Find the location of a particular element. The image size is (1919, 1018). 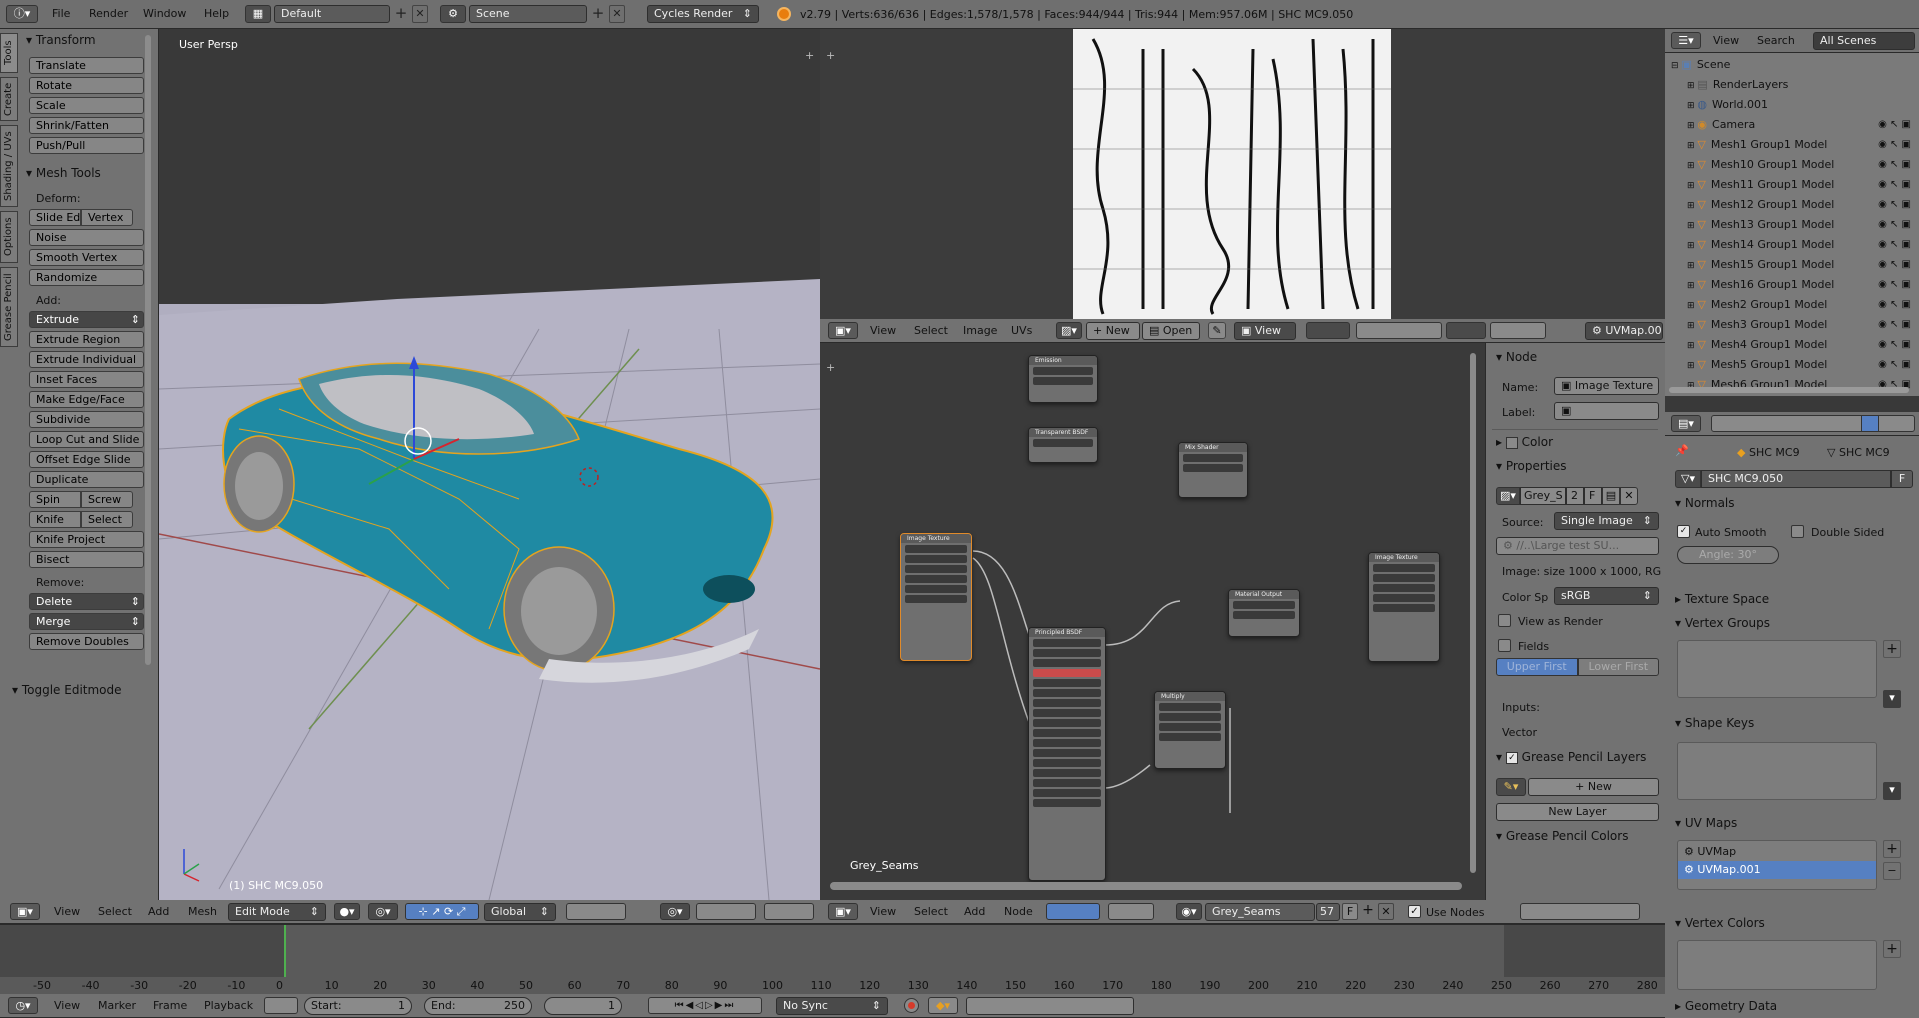

vcol-add-icon: + is located at coordinates (1892, 949).